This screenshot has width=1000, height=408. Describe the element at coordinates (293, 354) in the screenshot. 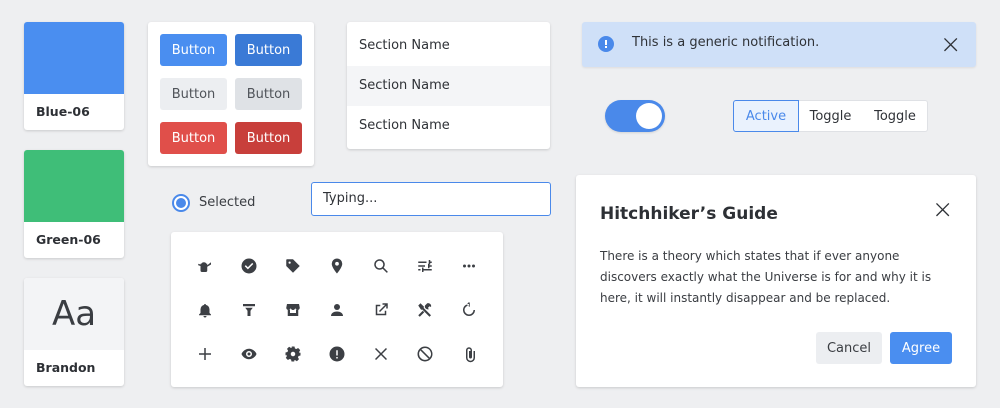

I see `gear-icon` at that location.